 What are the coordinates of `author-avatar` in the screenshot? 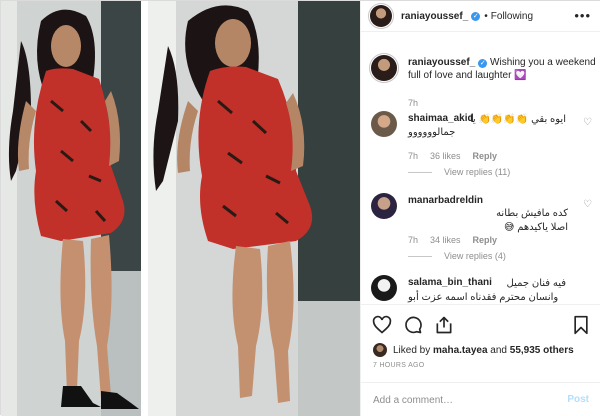 It's located at (381, 16).